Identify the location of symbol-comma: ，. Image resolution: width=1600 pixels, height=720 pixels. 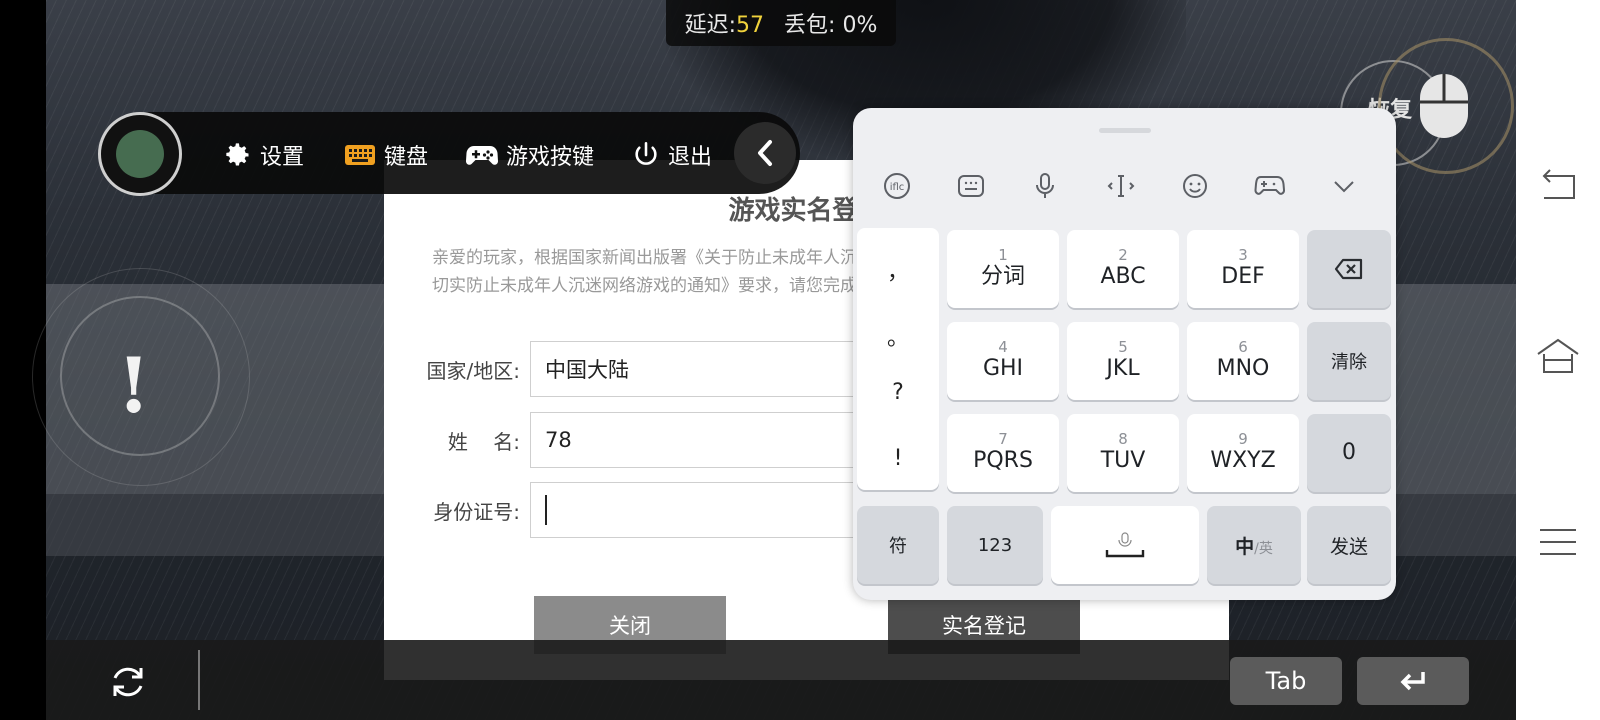
(898, 270).